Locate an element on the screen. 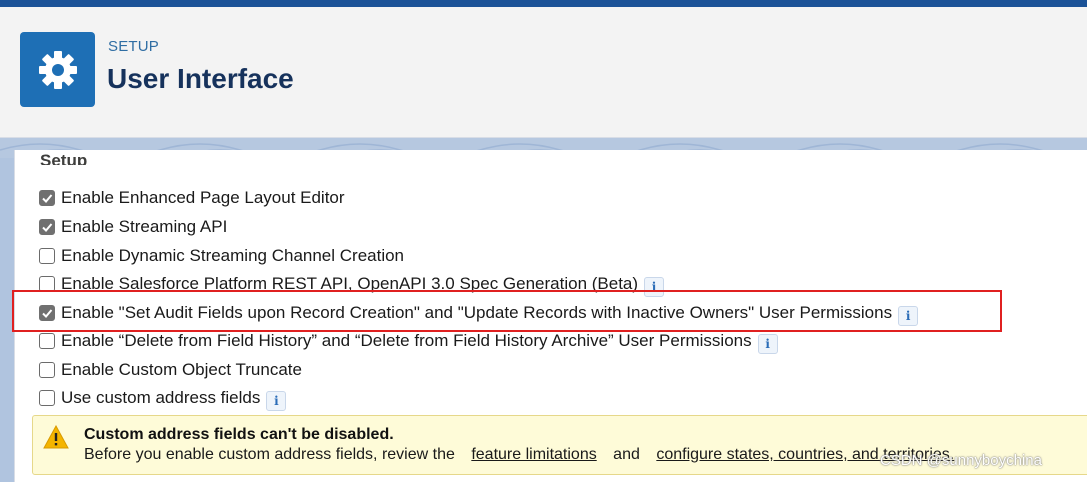 Image resolution: width=1087 pixels, height=482 pixels. page-title: User Interface is located at coordinates (200, 78).